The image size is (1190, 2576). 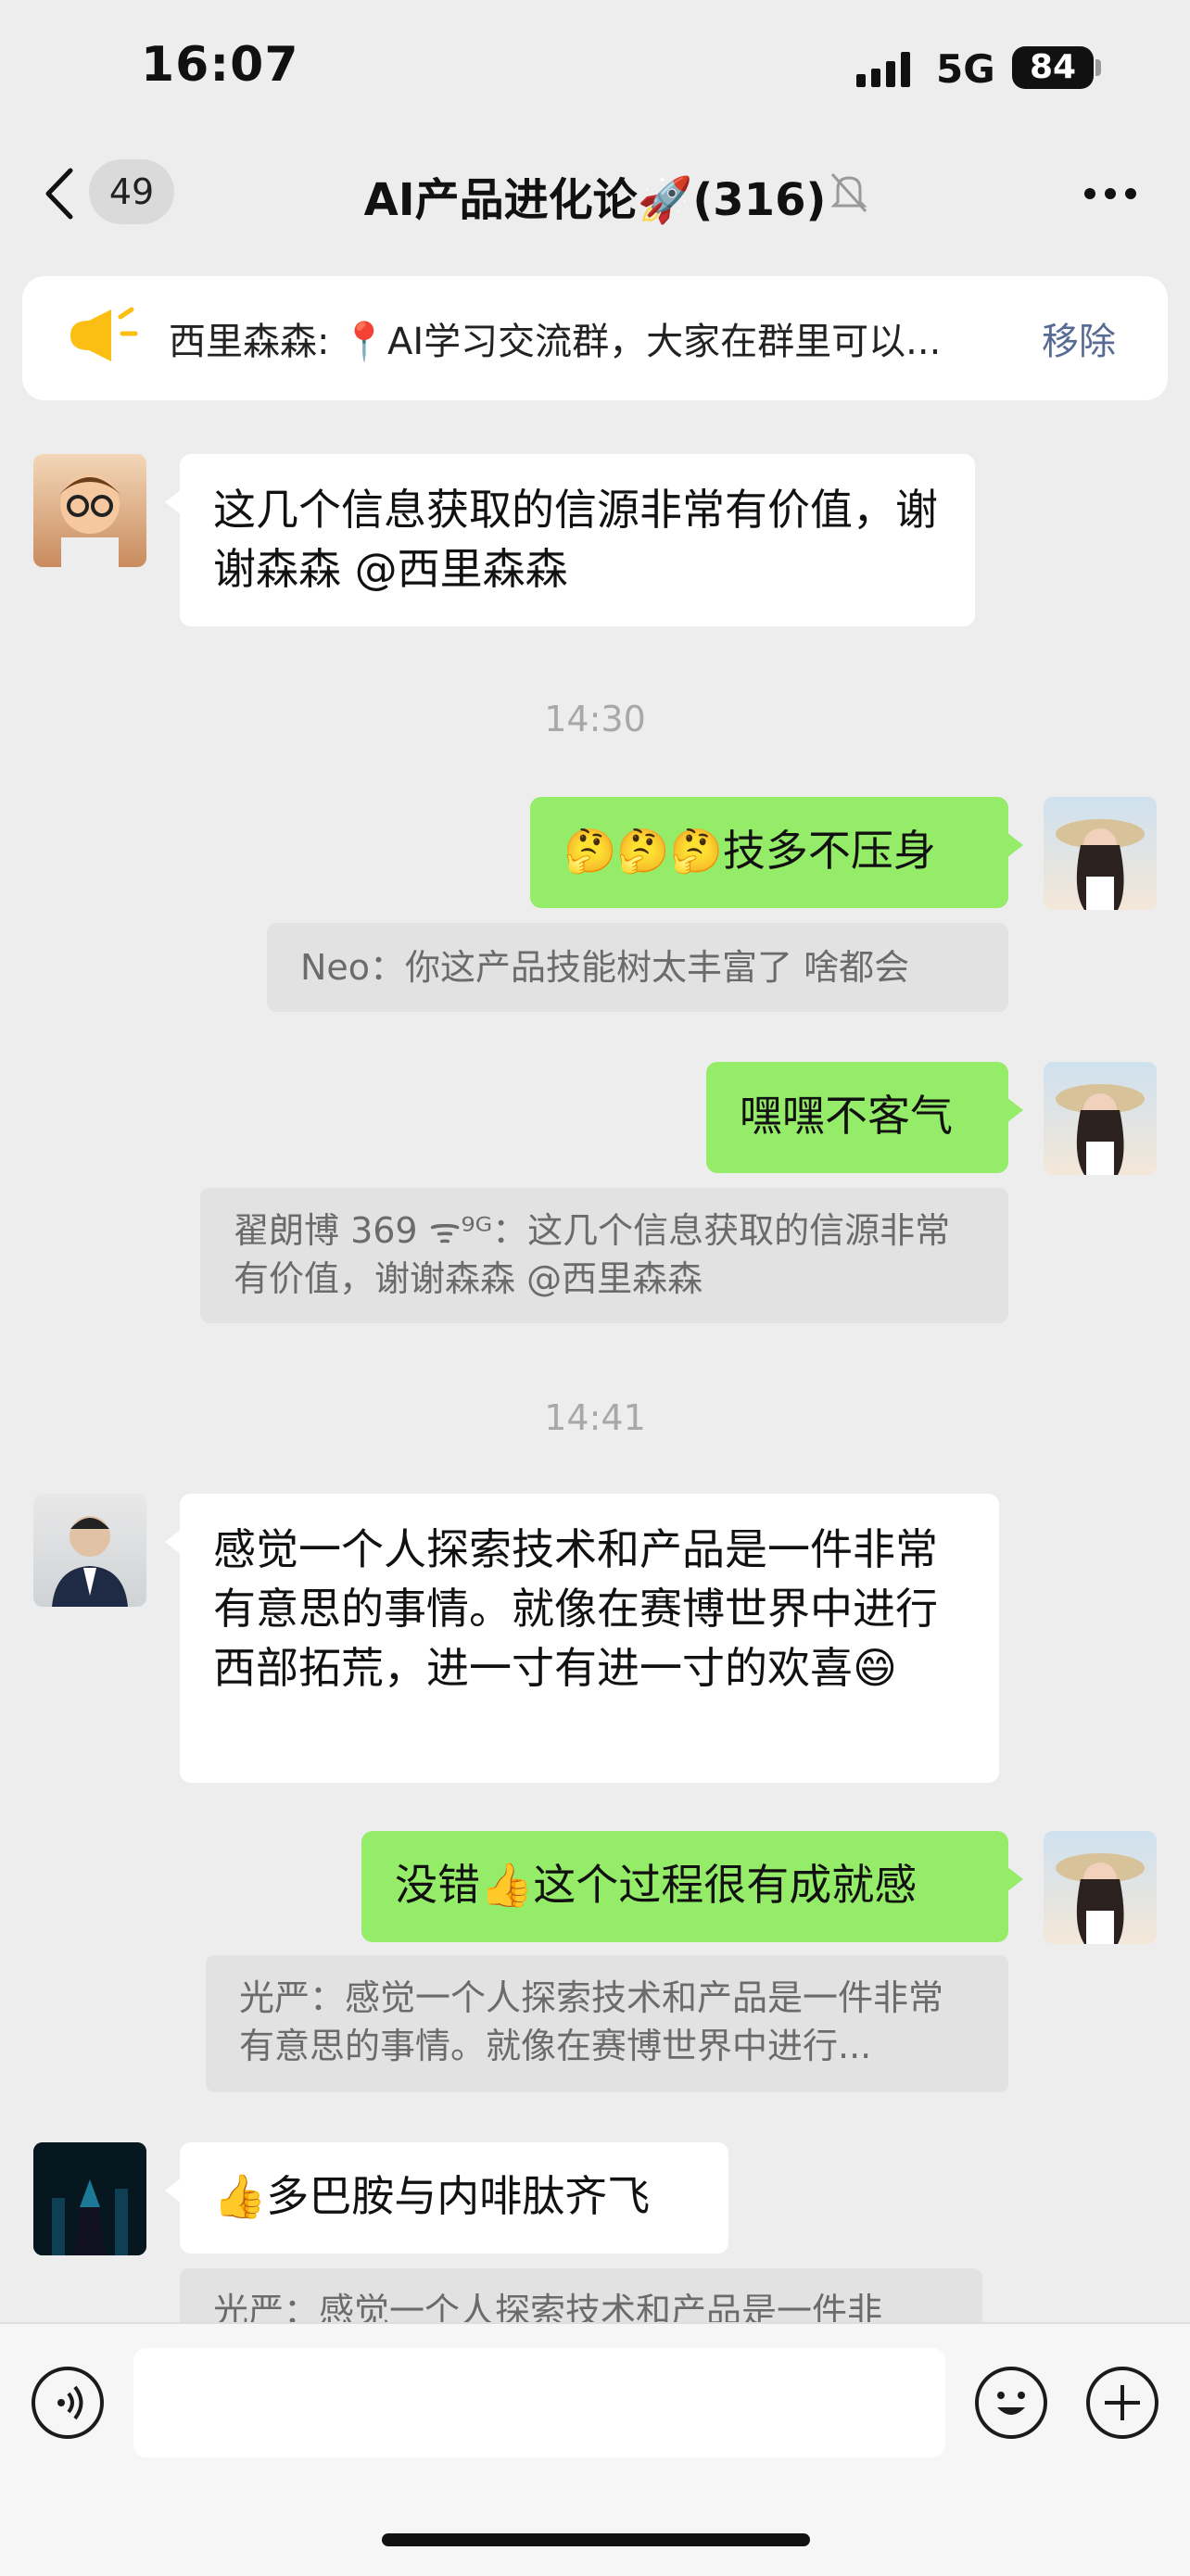 I want to click on dark-figure-avatar-icon, so click(x=89, y=2198).